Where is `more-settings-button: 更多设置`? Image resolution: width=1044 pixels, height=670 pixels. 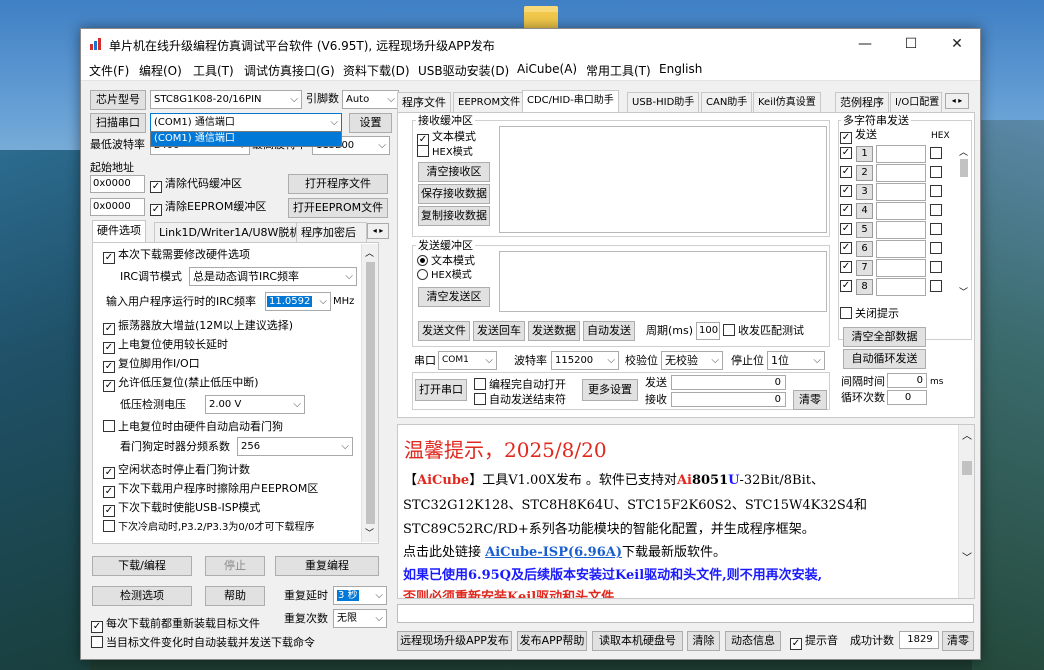 more-settings-button: 更多设置 is located at coordinates (610, 390).